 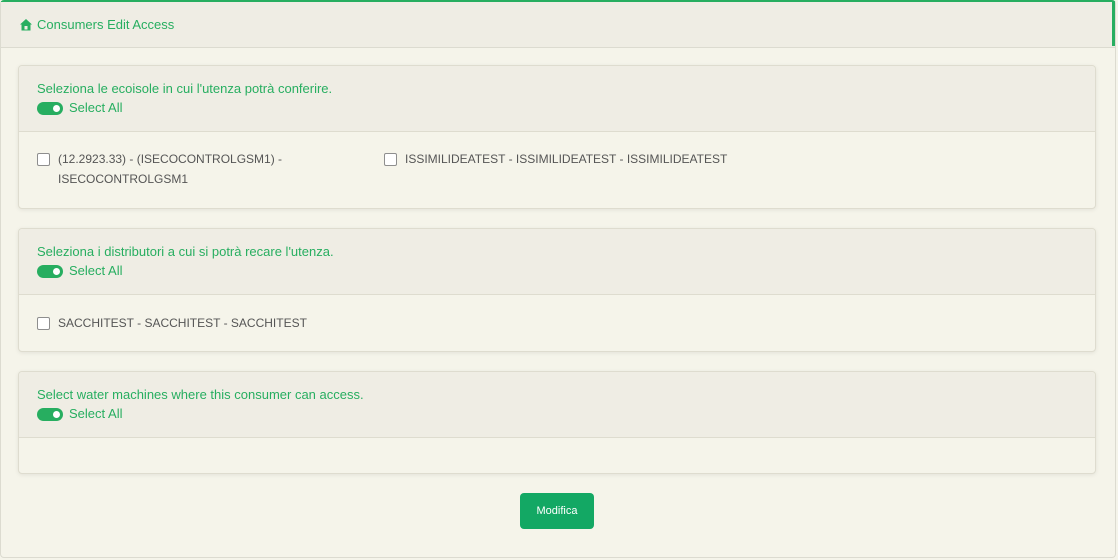 What do you see at coordinates (95, 414) in the screenshot?
I see `water-machines-select-all-label: Select All` at bounding box center [95, 414].